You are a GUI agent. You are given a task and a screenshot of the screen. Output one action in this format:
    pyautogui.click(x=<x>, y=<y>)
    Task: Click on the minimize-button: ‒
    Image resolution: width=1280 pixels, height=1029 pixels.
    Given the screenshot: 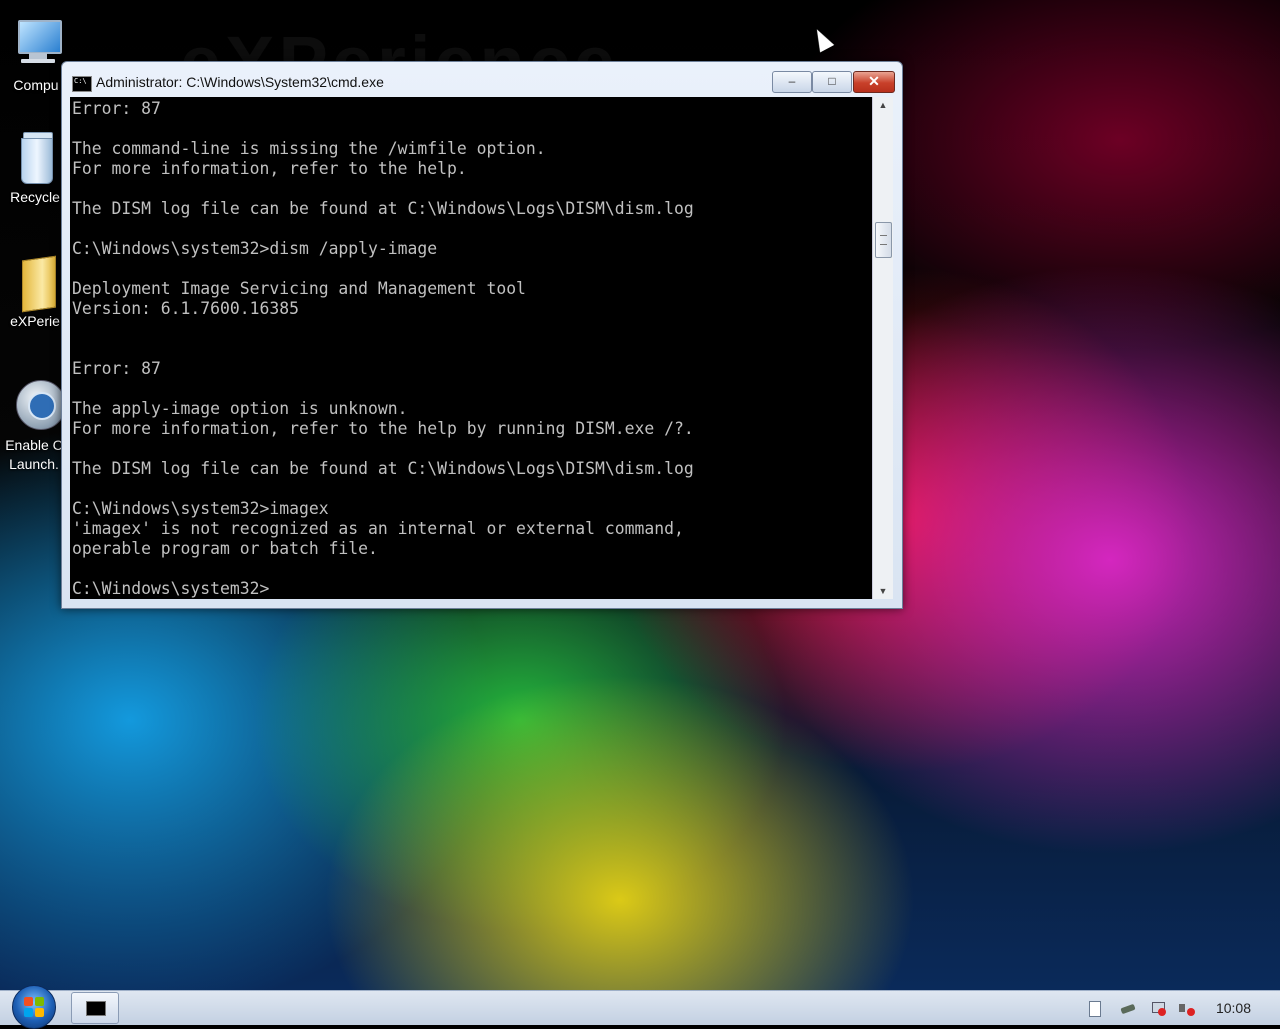 What is the action you would take?
    pyautogui.click(x=792, y=82)
    